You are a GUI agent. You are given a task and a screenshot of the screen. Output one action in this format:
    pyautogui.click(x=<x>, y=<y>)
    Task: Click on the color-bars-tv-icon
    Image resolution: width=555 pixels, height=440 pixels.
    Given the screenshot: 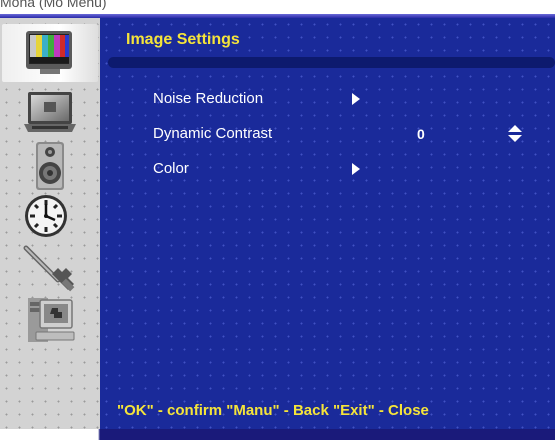 What is the action you would take?
    pyautogui.click(x=49, y=52)
    